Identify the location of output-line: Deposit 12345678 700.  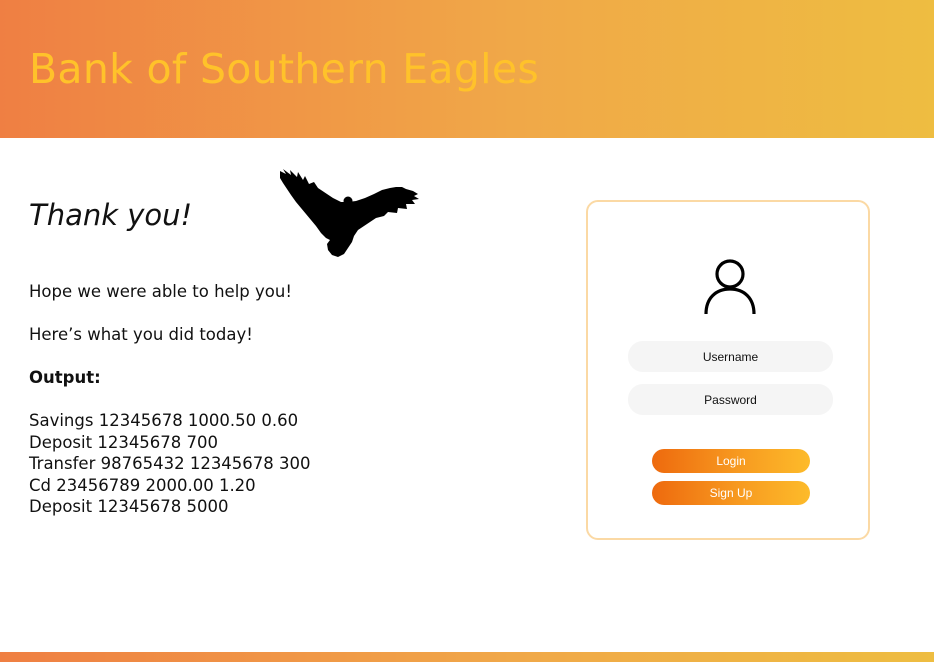
(124, 442).